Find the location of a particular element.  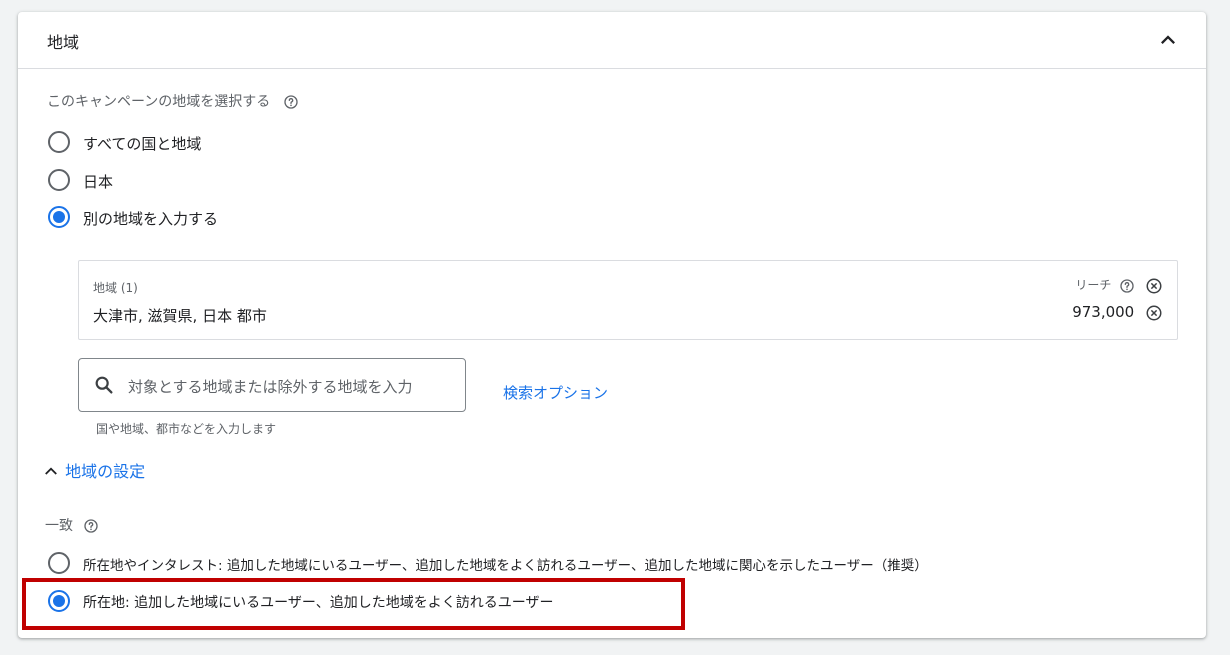

search-hint: 国や地域、都市などを入力します is located at coordinates (186, 429).